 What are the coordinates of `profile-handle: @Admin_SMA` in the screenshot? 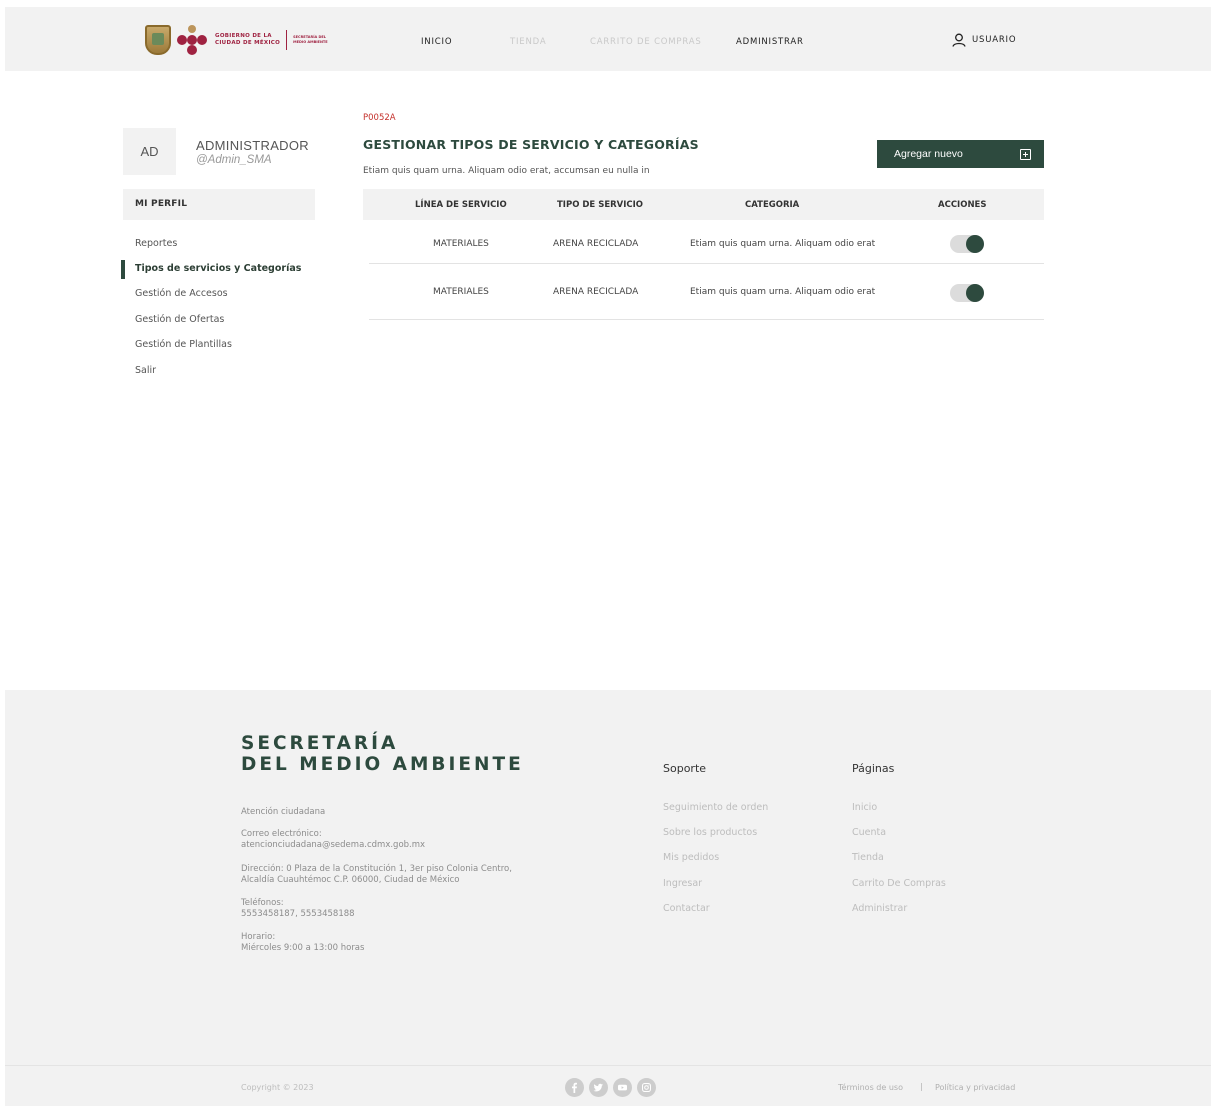 It's located at (234, 160).